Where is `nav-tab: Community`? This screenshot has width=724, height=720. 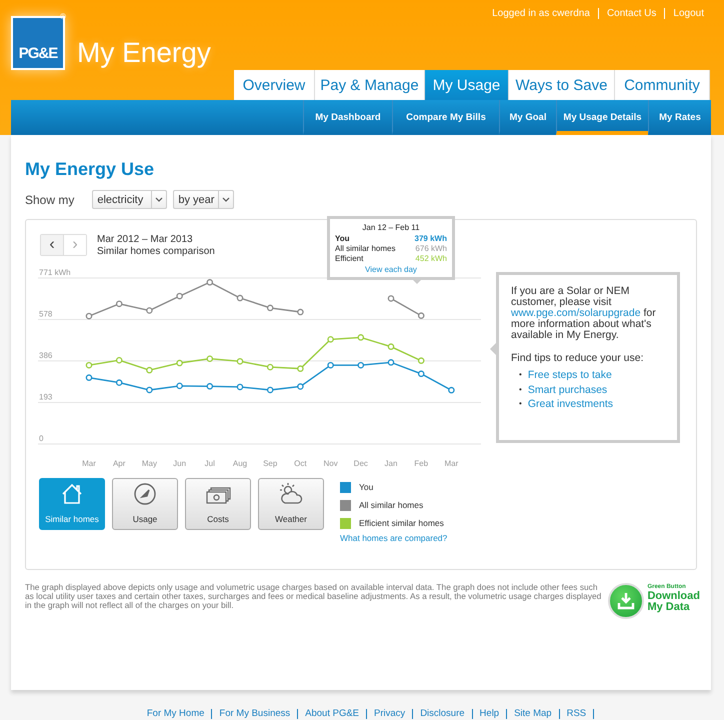
nav-tab: Community is located at coordinates (662, 85).